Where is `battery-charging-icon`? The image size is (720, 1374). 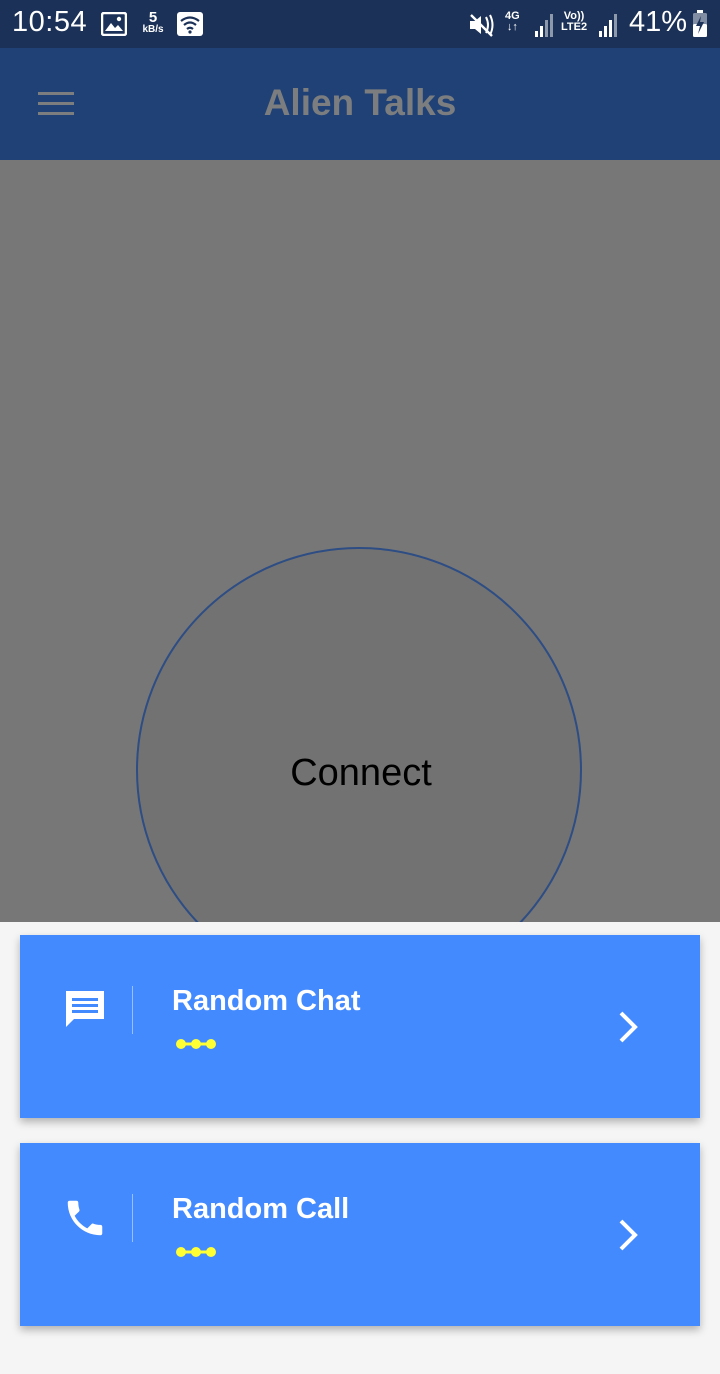 battery-charging-icon is located at coordinates (700, 26).